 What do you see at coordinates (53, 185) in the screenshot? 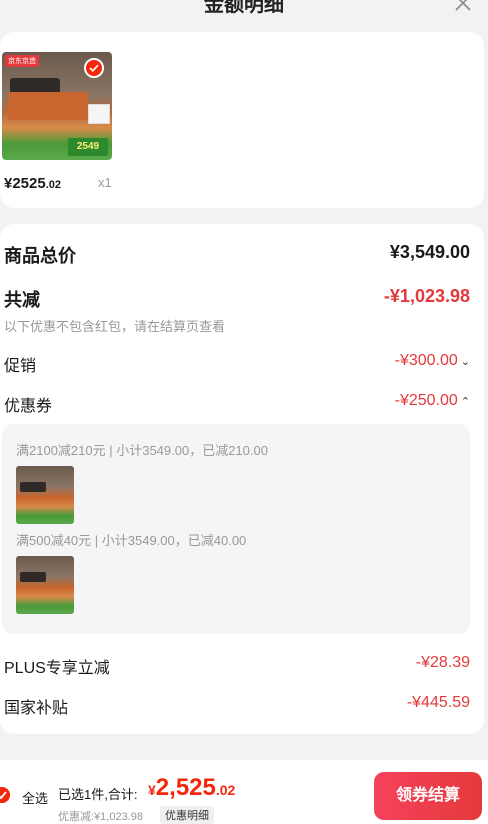
I see `price-decimal: .02` at bounding box center [53, 185].